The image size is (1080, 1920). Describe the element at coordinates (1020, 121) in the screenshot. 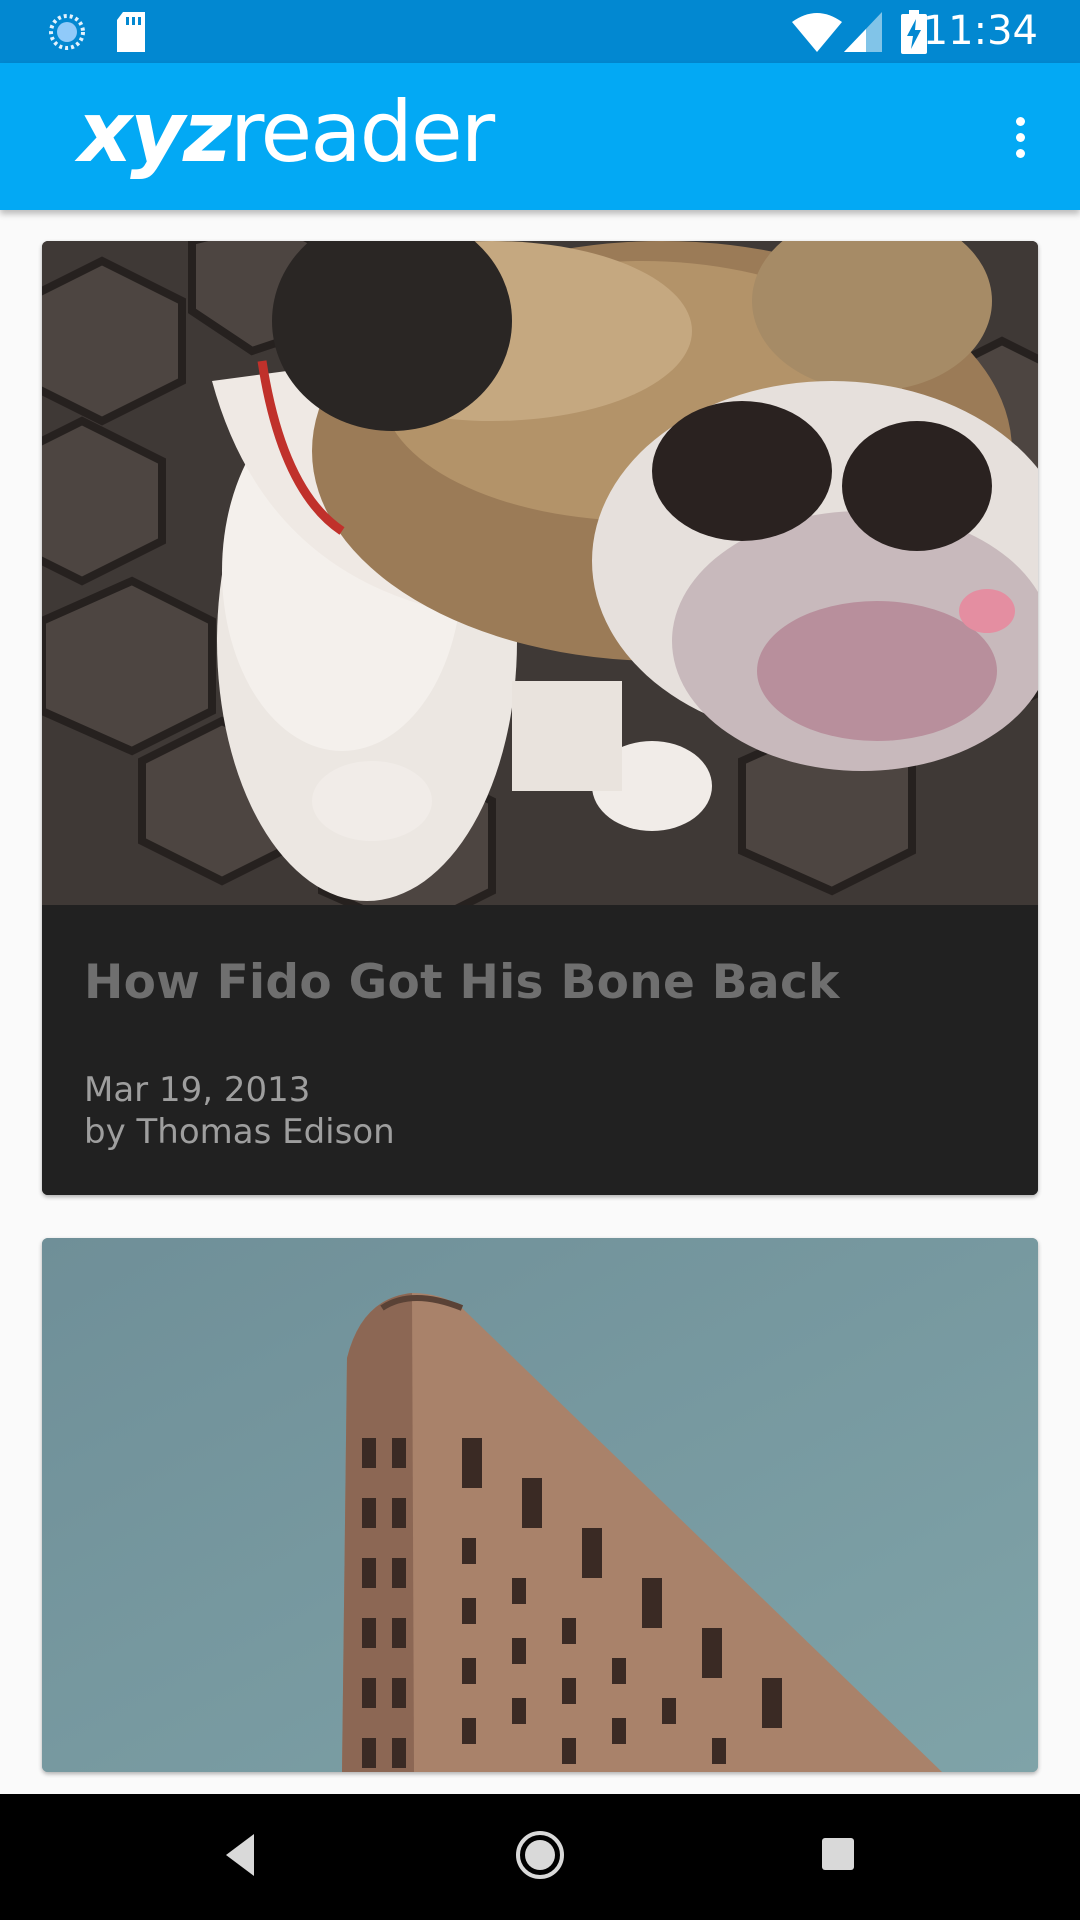

I see `overflow-menu-icon` at that location.